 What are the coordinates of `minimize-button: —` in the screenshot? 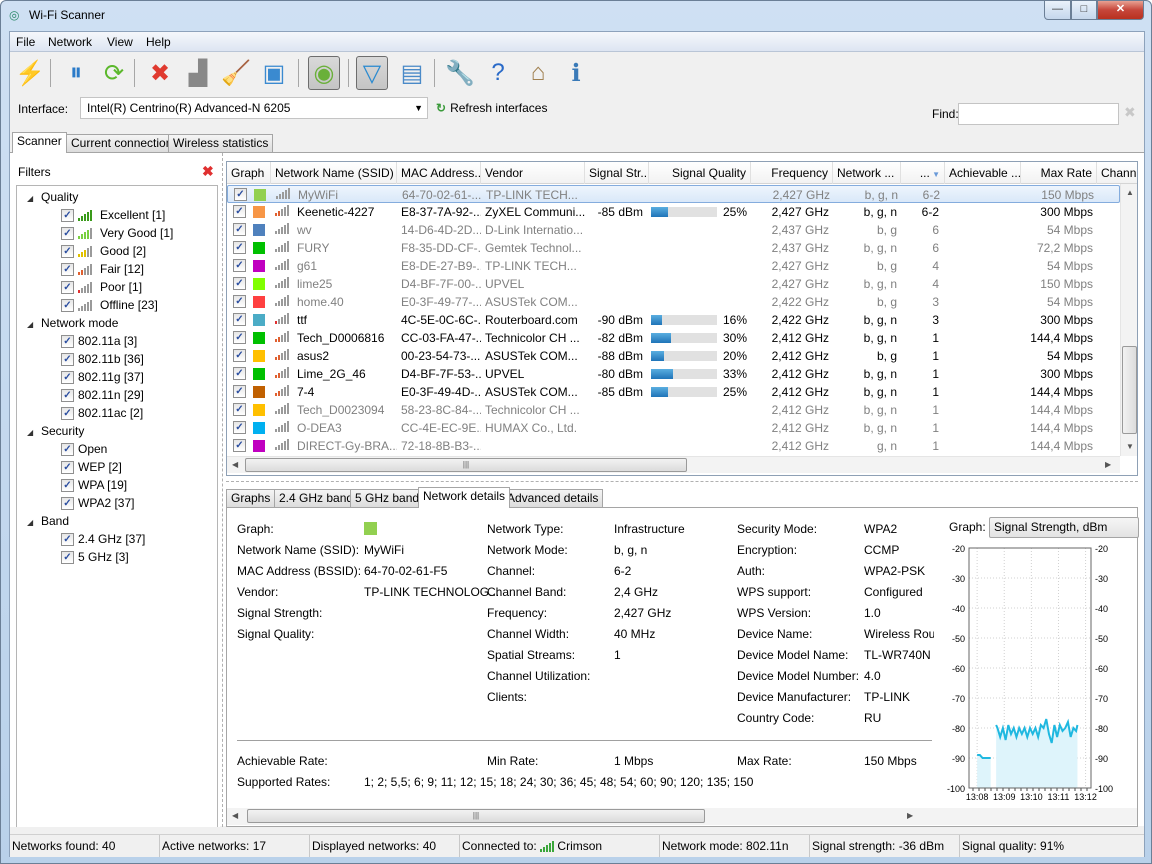 It's located at (1057, 10).